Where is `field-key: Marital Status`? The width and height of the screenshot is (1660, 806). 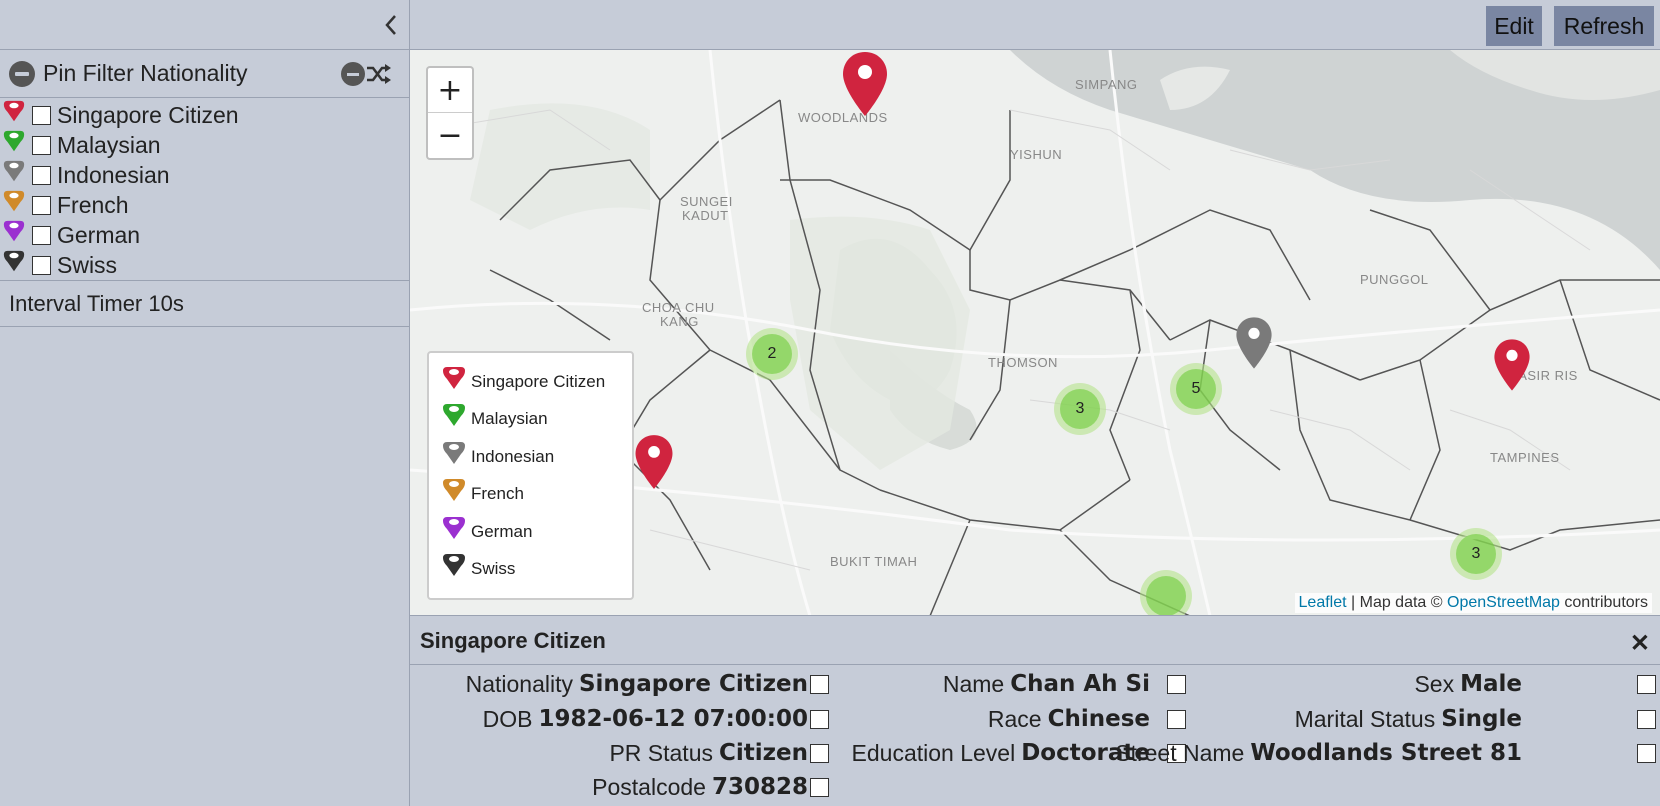 field-key: Marital Status is located at coordinates (1365, 718).